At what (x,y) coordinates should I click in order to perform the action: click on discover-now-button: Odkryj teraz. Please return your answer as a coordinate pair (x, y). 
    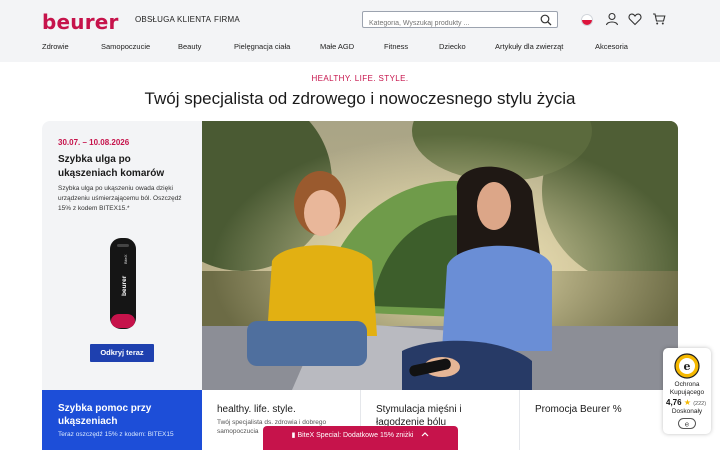
    Looking at the image, I should click on (122, 353).